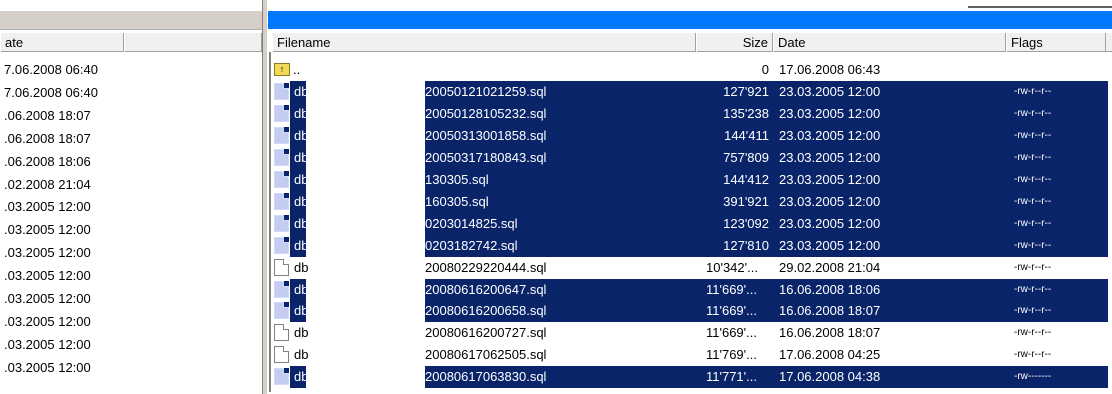 This screenshot has width=1112, height=394. Describe the element at coordinates (765, 69) in the screenshot. I see `parent-size: 0` at that location.